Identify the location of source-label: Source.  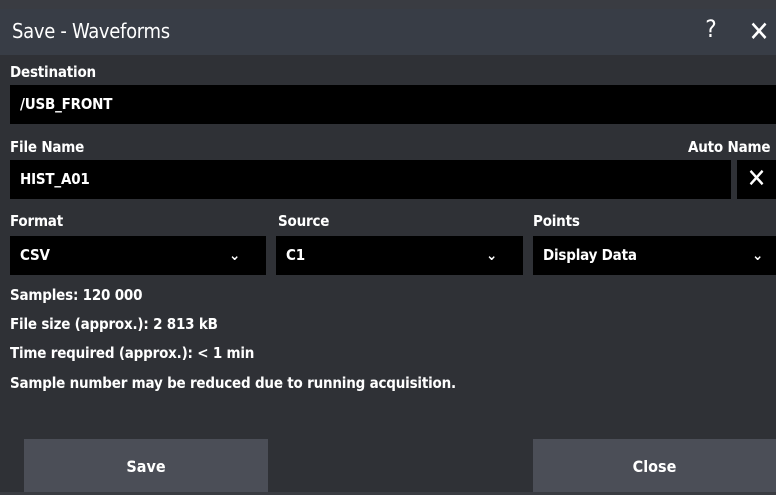
(304, 221).